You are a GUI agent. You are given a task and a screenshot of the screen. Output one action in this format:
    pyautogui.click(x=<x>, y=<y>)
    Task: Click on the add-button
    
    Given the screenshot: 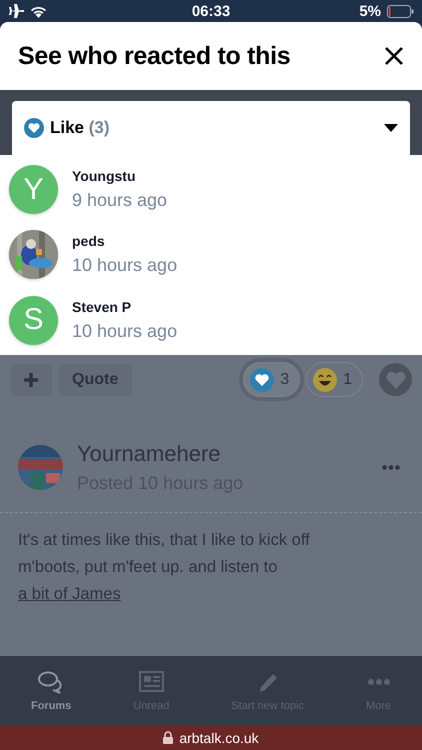 What is the action you would take?
    pyautogui.click(x=31, y=380)
    